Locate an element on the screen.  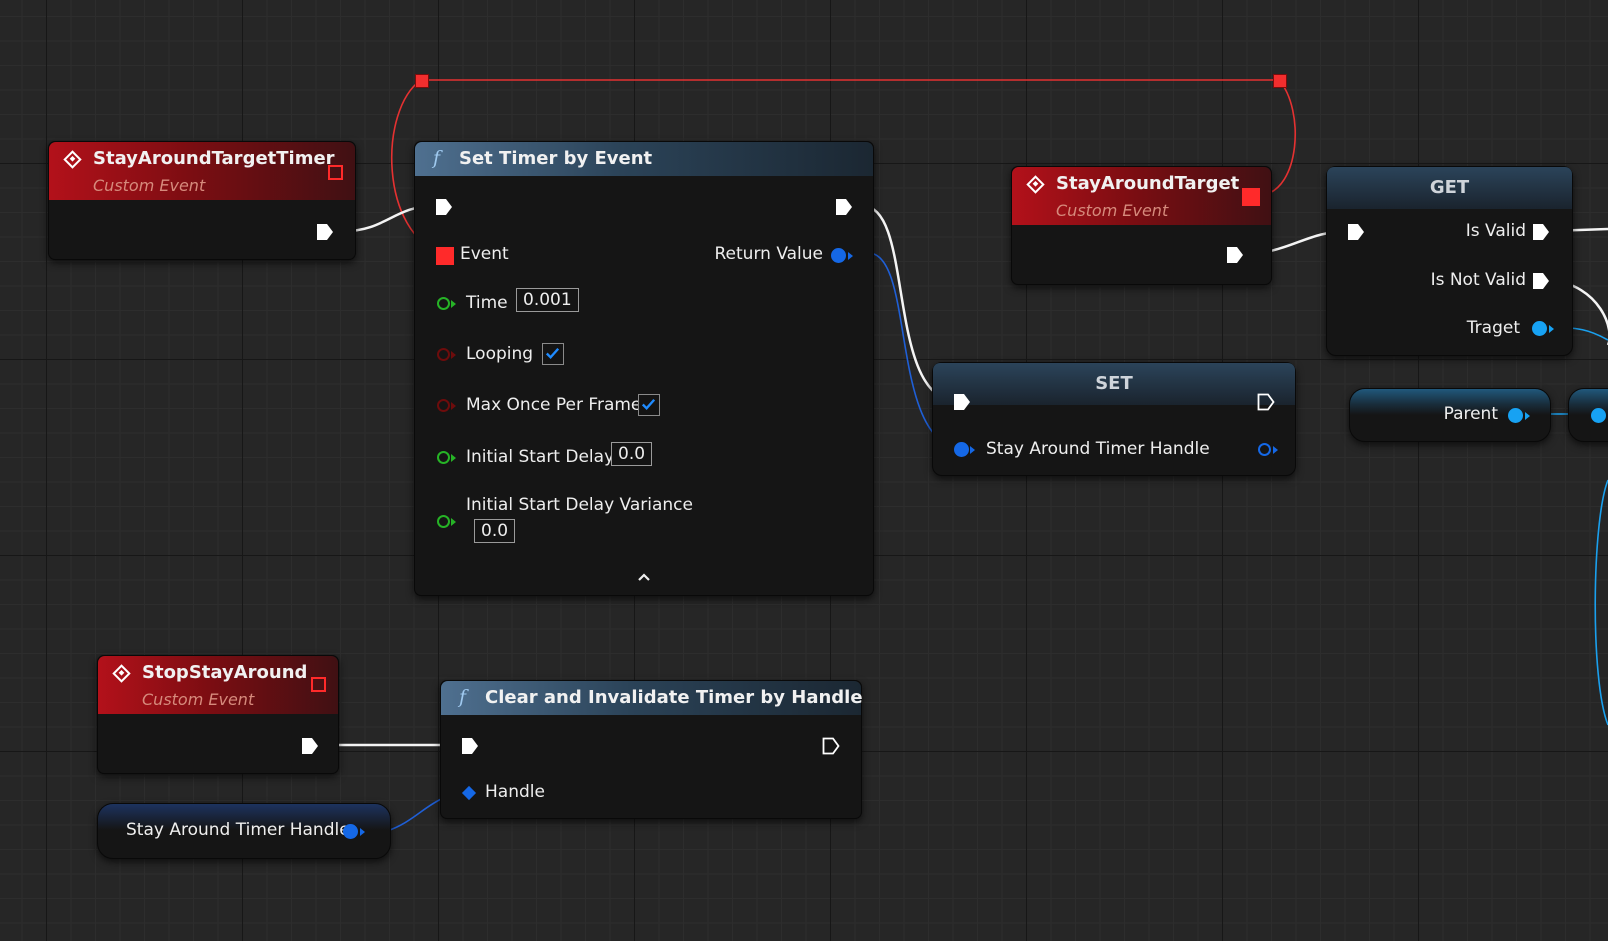
set-variable-node: SET Stay Around Timer Handle is located at coordinates (1114, 419).